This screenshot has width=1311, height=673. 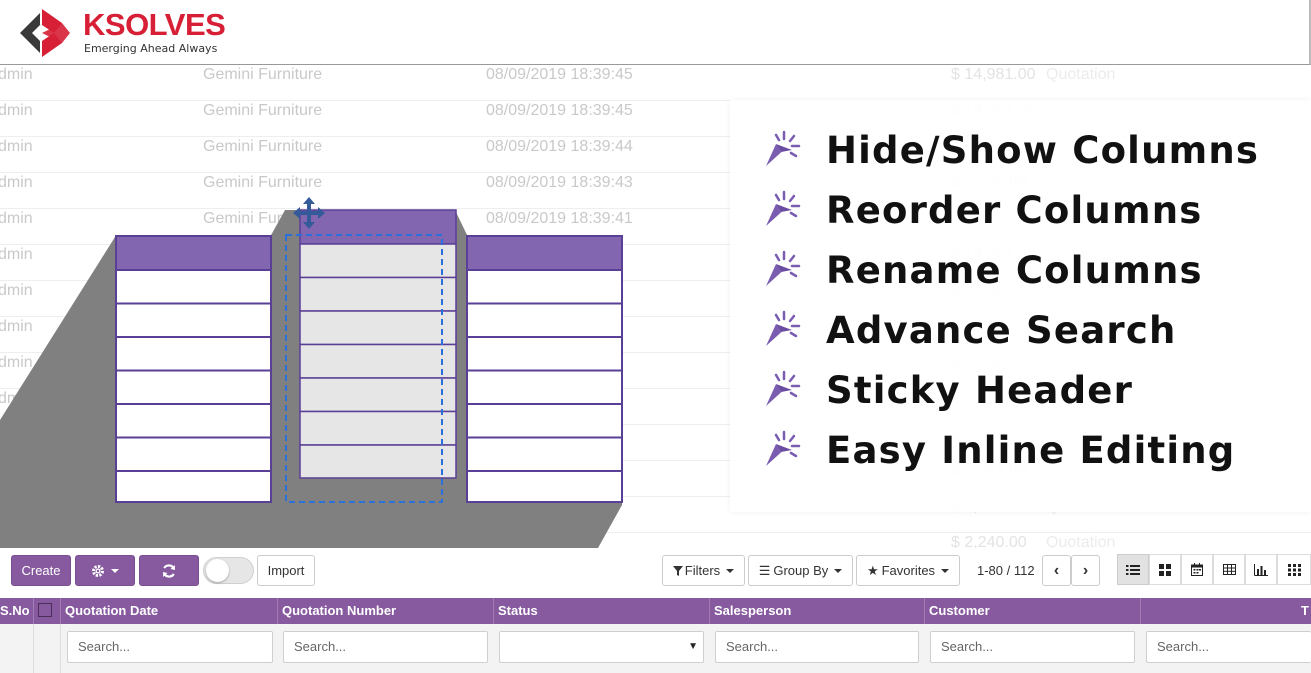 I want to click on background-cell-amount: $ 14,981.00, so click(x=993, y=74).